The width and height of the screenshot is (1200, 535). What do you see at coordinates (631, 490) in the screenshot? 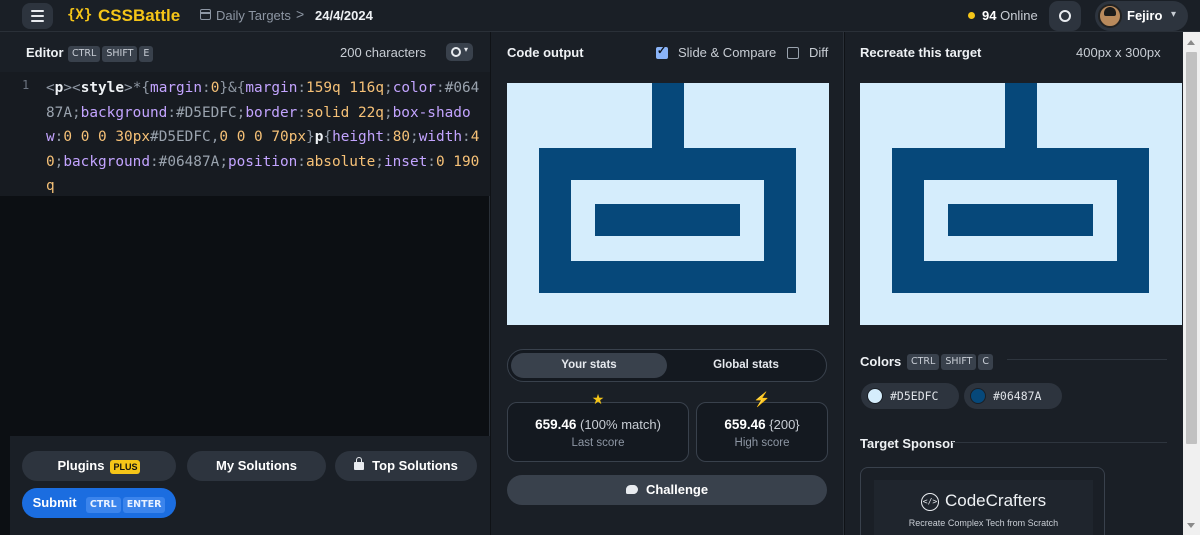
I see `twitter-icon` at bounding box center [631, 490].